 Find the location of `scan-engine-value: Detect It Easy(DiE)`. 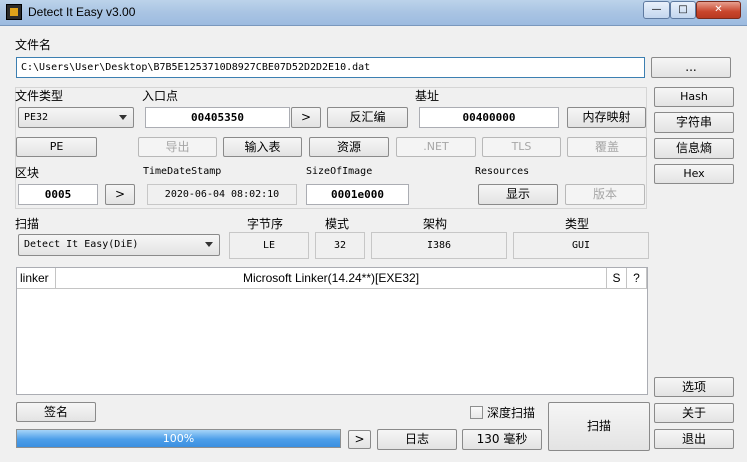

scan-engine-value: Detect It Easy(DiE) is located at coordinates (81, 244).